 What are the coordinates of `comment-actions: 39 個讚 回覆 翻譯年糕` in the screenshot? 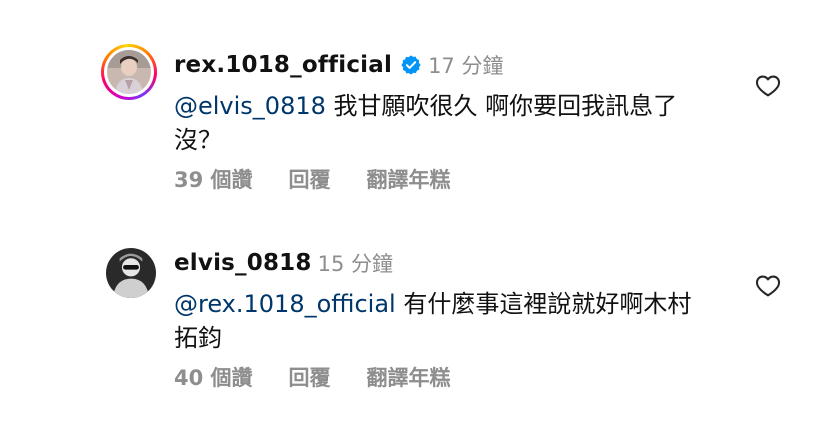 It's located at (330, 179).